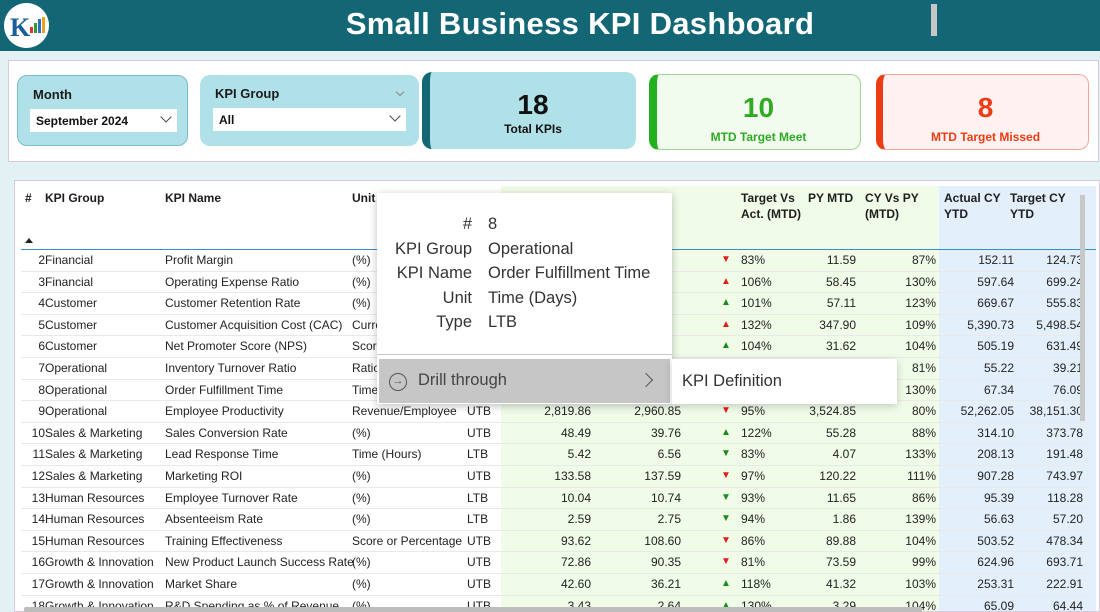 This screenshot has width=1100, height=612. I want to click on row-number: 7, so click(41, 368).